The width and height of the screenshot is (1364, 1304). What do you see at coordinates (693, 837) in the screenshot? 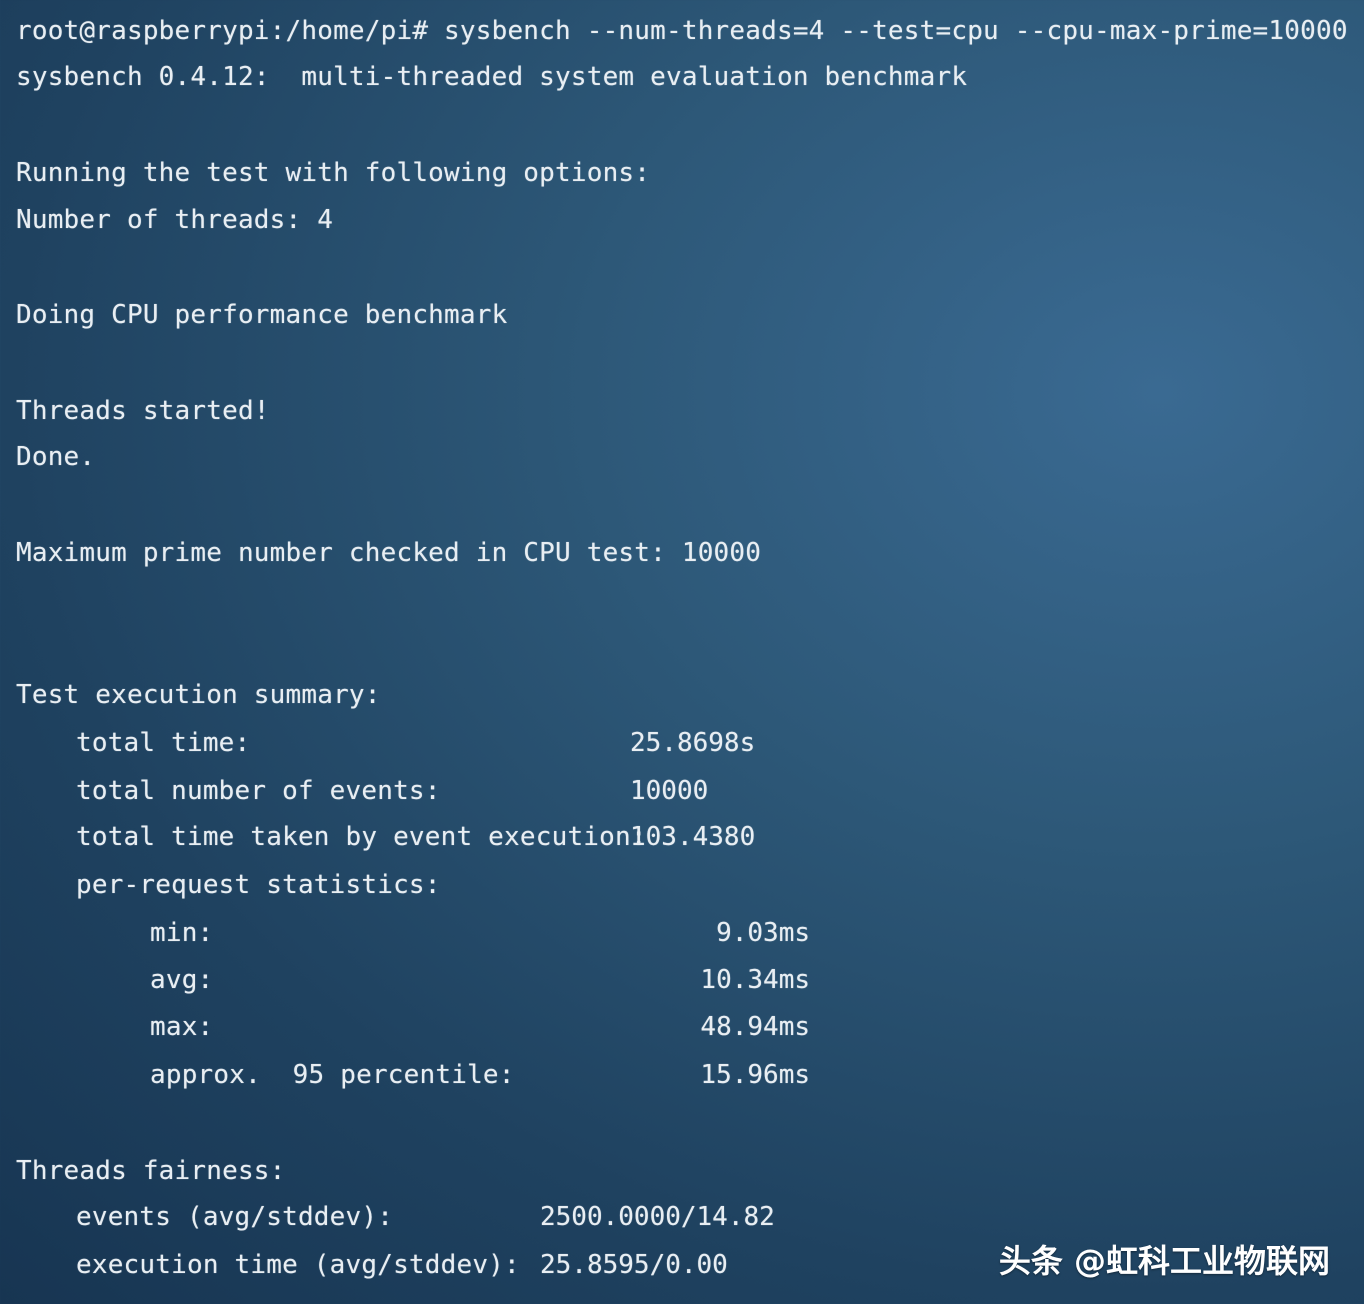
I see `event-exec-value: 103.4380` at bounding box center [693, 837].